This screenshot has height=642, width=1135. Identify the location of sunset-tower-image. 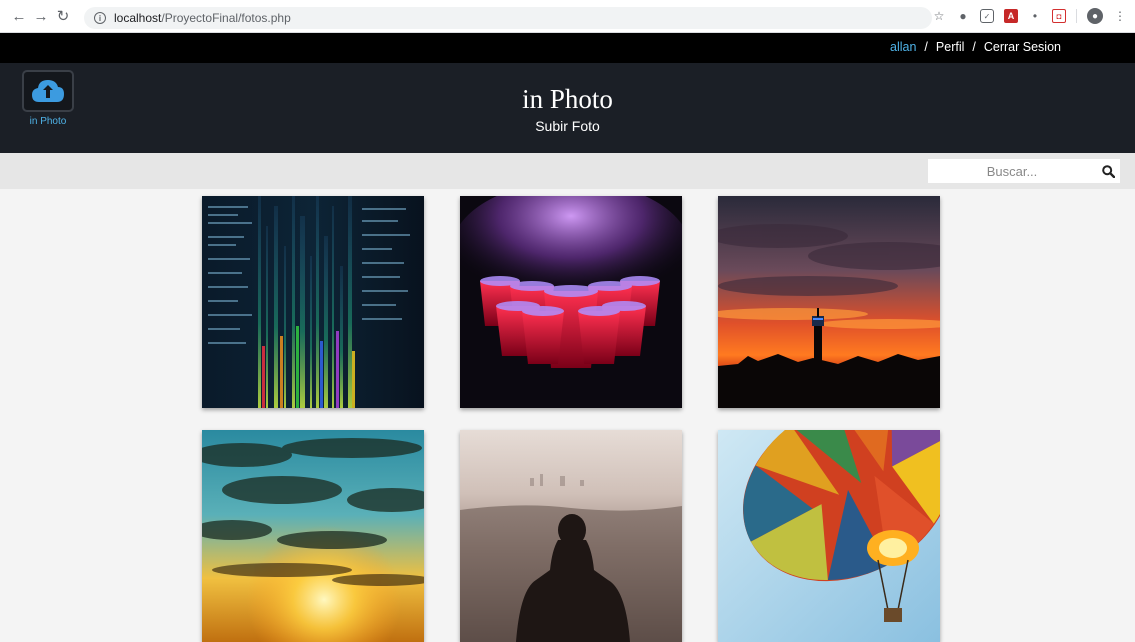
(829, 302).